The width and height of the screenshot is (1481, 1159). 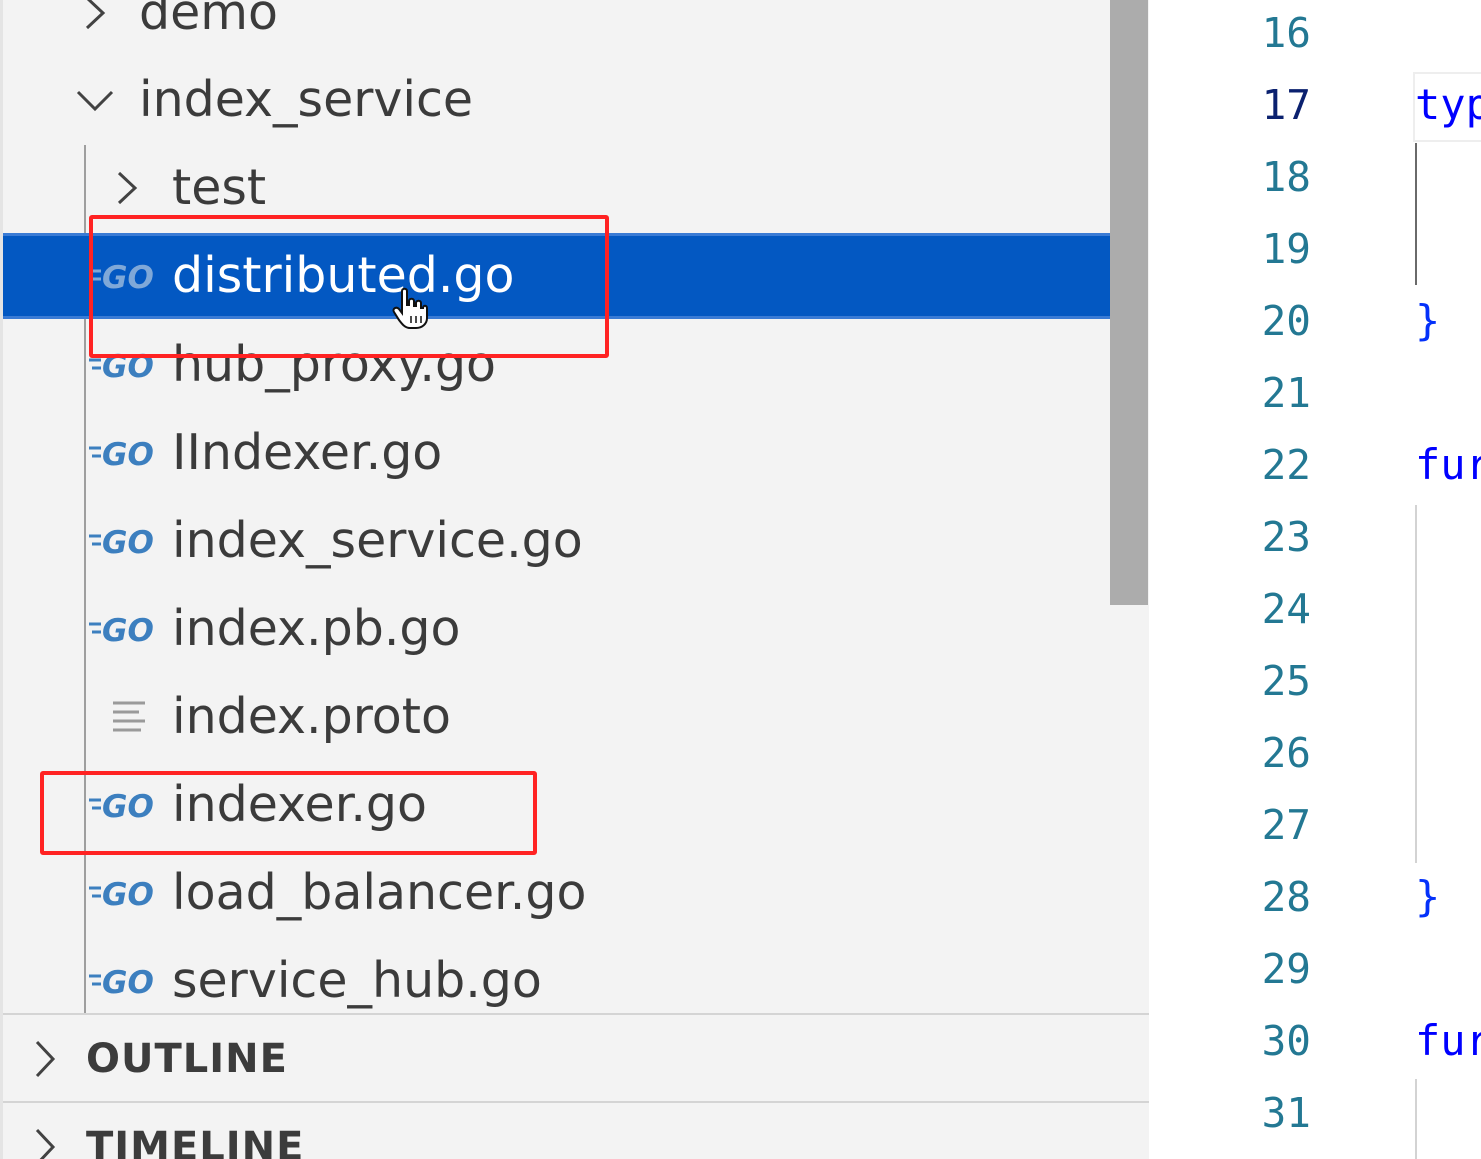 What do you see at coordinates (1286, 537) in the screenshot?
I see `line-number: 23` at bounding box center [1286, 537].